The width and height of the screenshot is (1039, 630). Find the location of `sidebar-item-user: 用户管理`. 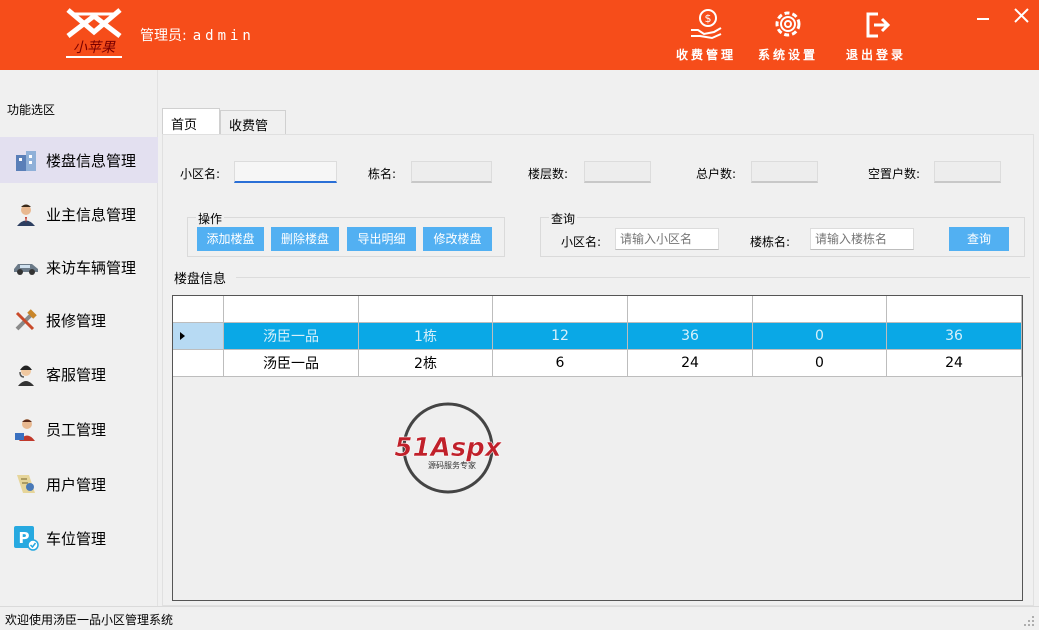

sidebar-item-user: 用户管理 is located at coordinates (79, 484).